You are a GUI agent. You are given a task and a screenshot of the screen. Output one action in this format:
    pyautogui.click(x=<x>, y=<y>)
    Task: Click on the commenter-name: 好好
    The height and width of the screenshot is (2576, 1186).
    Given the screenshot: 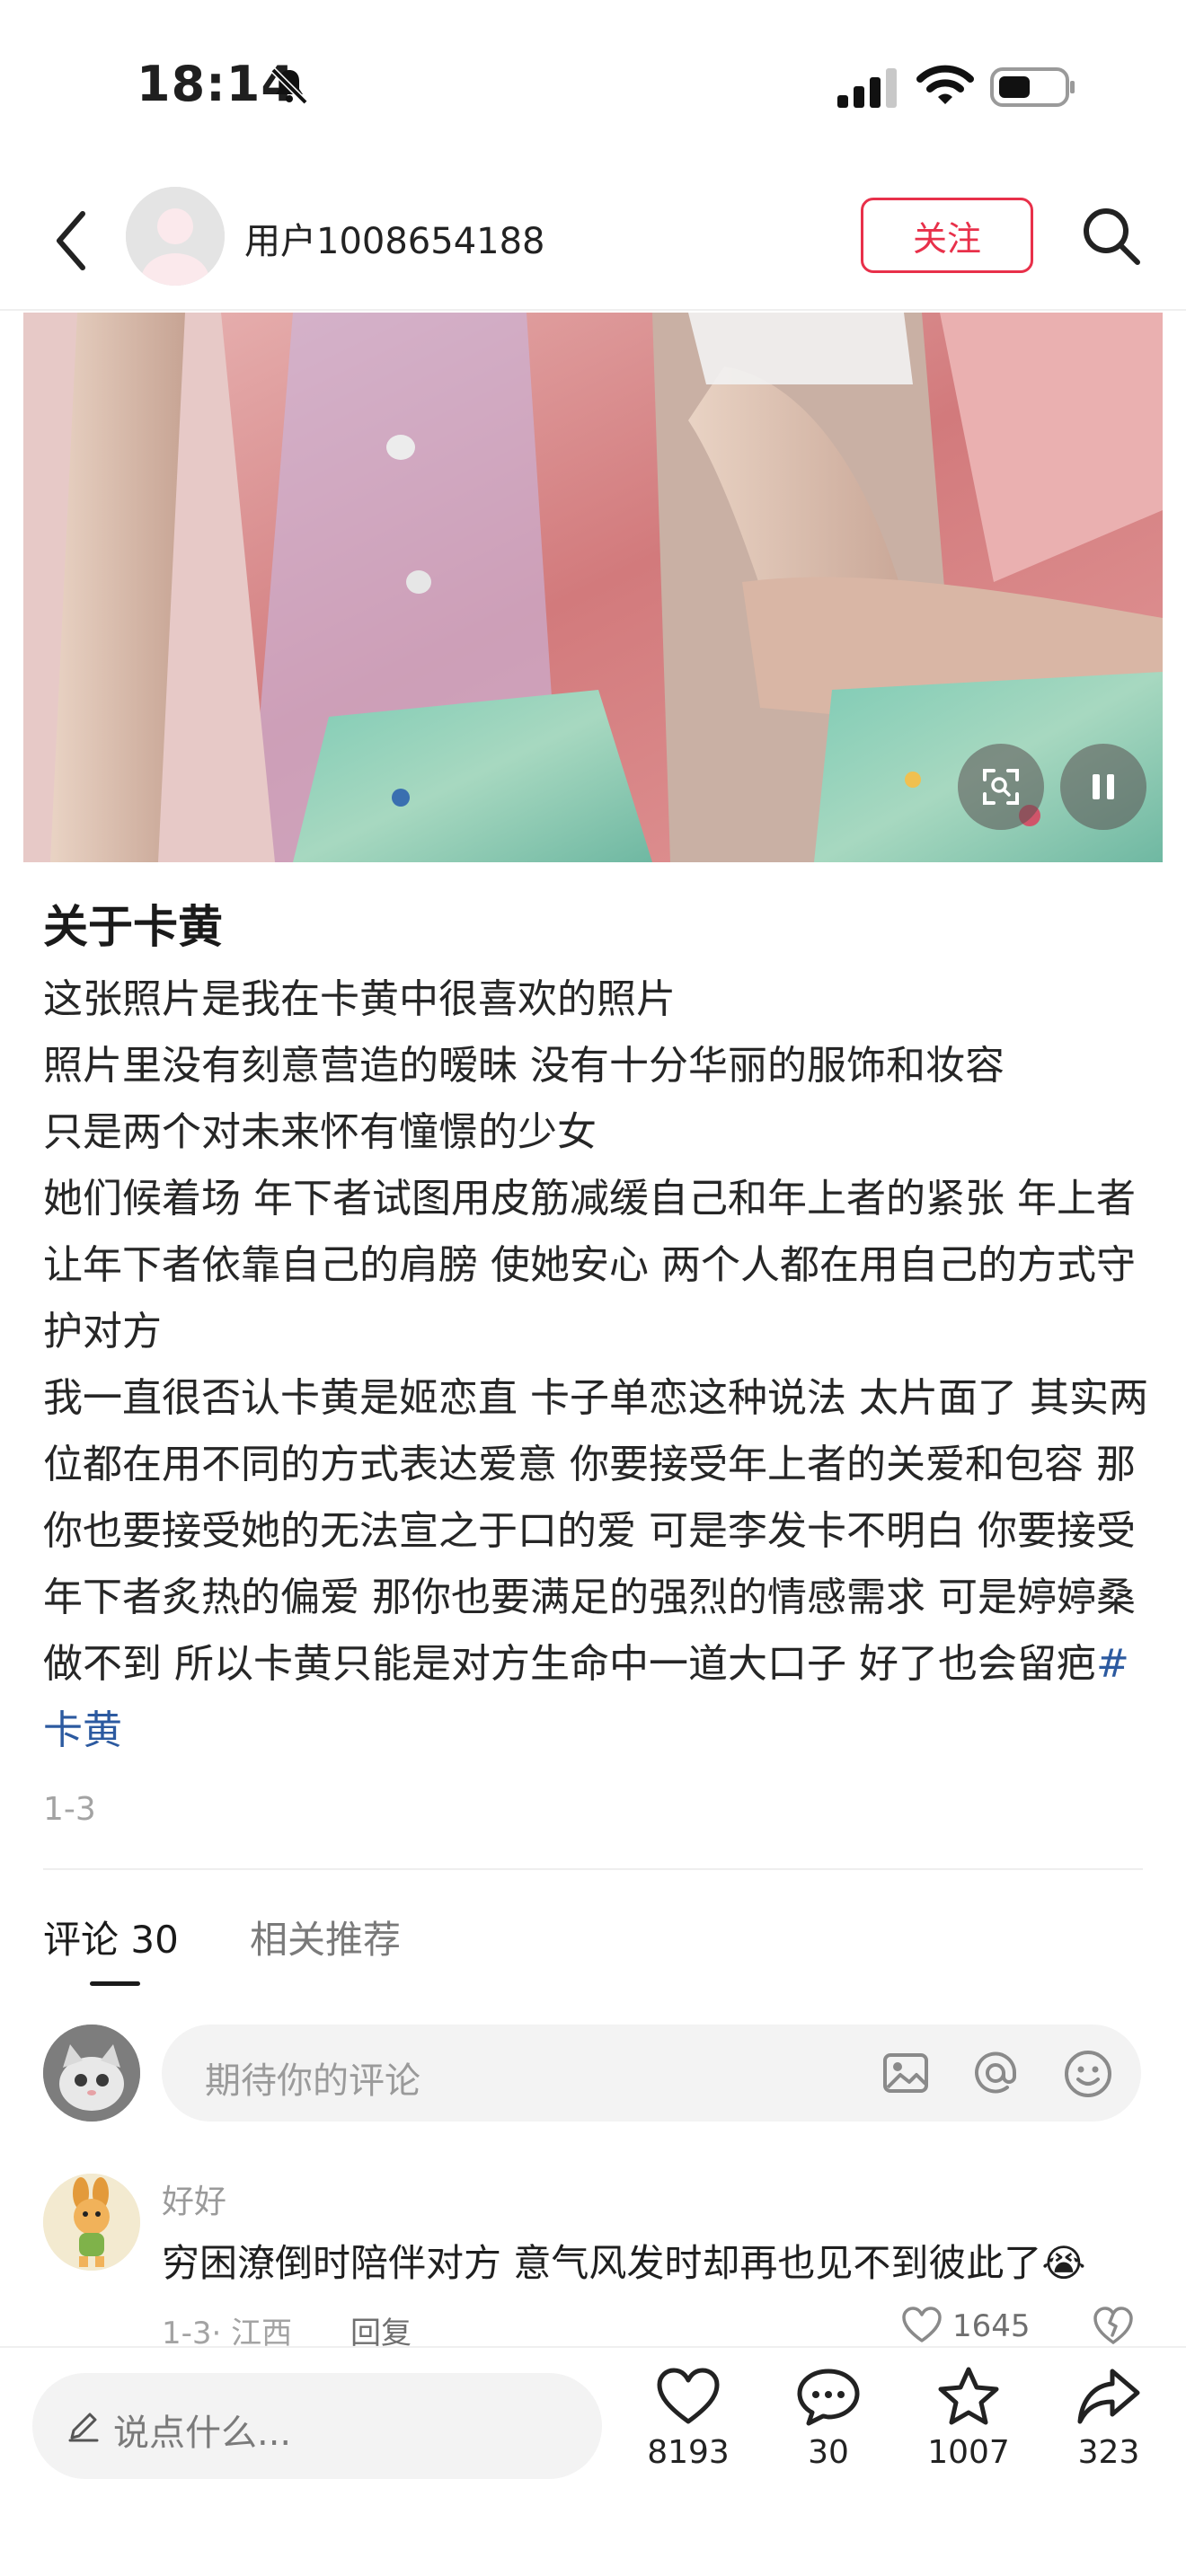 What is the action you would take?
    pyautogui.click(x=194, y=2198)
    